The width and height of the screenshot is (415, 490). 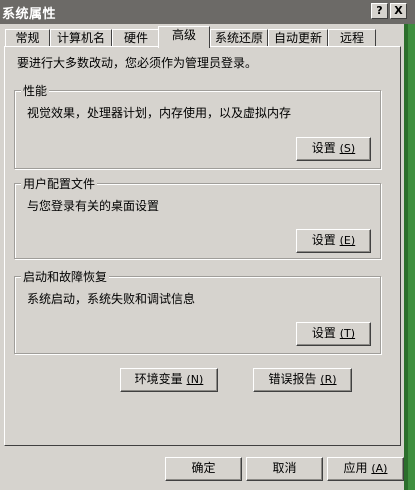 What do you see at coordinates (137, 63) in the screenshot?
I see `admin-notice: 要进行大多数改动，您必须作为管理员登录。` at bounding box center [137, 63].